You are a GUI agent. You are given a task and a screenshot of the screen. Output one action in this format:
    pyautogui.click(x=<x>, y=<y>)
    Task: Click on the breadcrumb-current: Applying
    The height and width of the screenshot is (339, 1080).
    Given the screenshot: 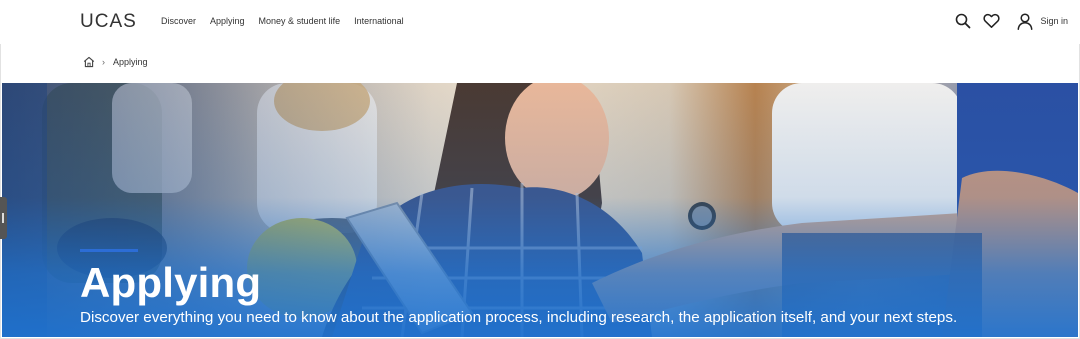 What is the action you would take?
    pyautogui.click(x=130, y=62)
    